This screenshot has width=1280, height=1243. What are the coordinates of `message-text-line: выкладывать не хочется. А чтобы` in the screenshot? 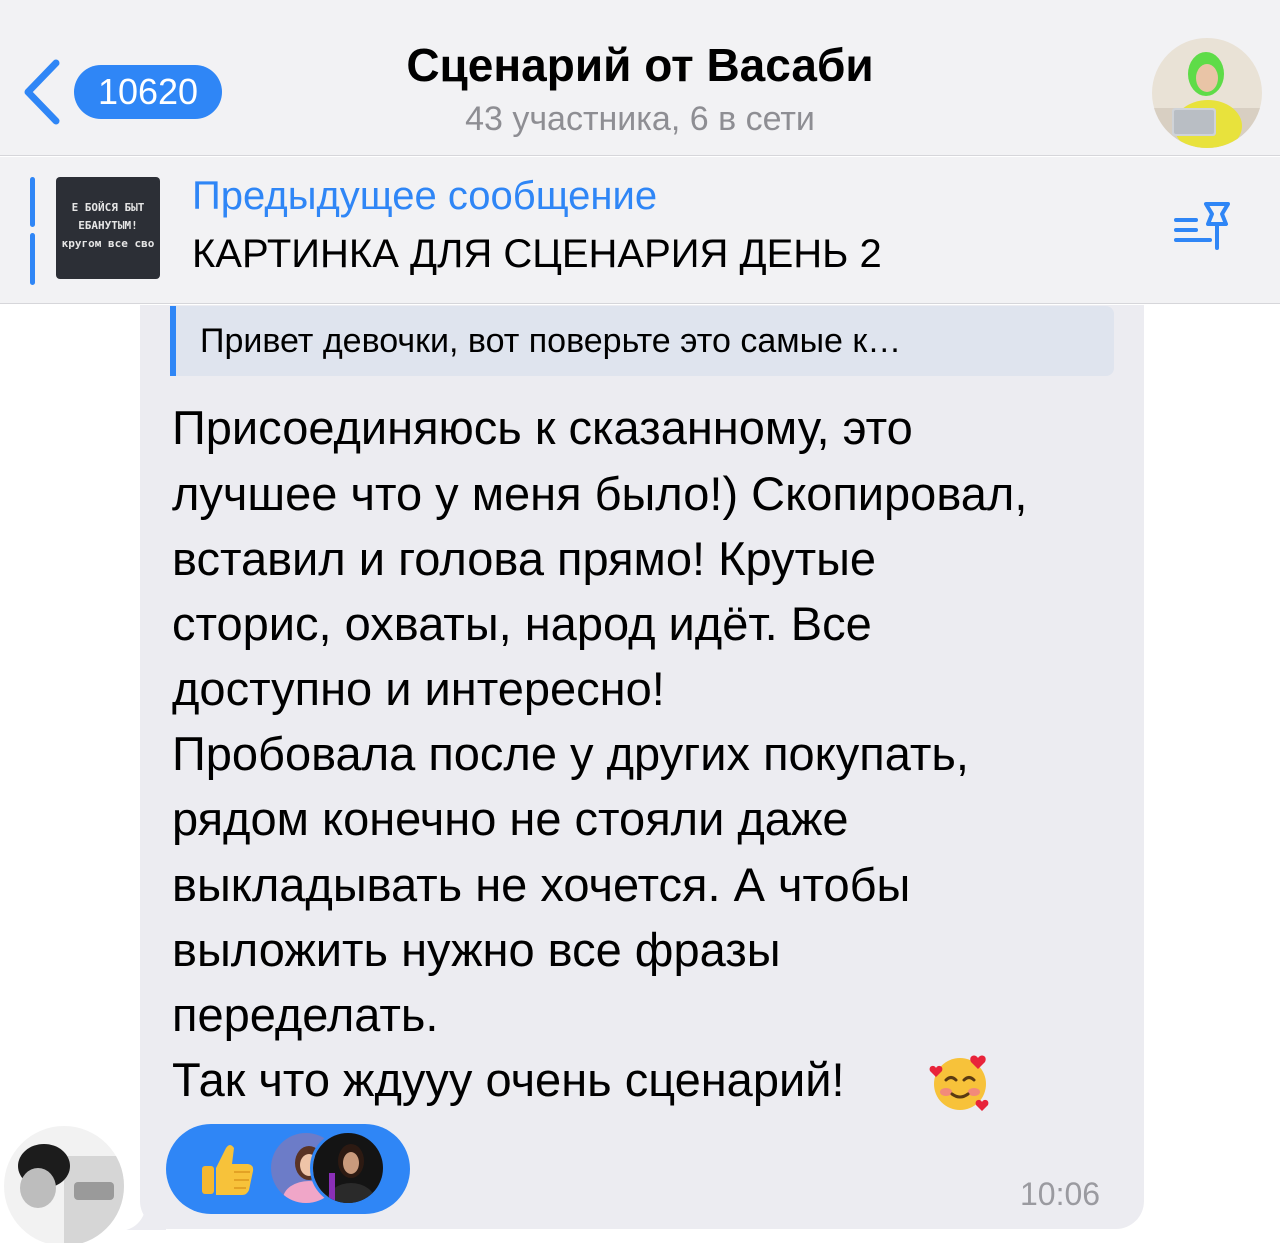 It's located at (541, 884).